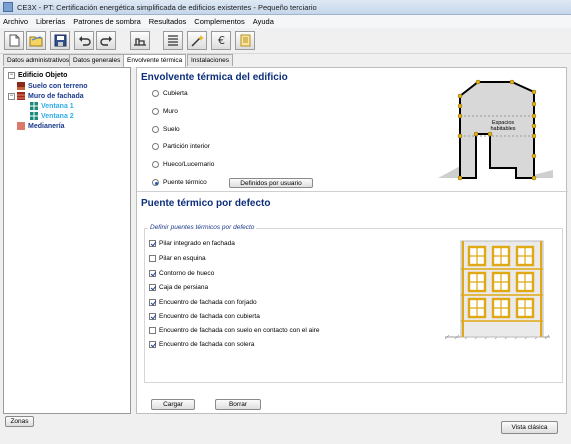 The width and height of the screenshot is (571, 444). Describe the element at coordinates (529, 427) in the screenshot. I see `vista-clasica-button: Vista clásica` at that location.